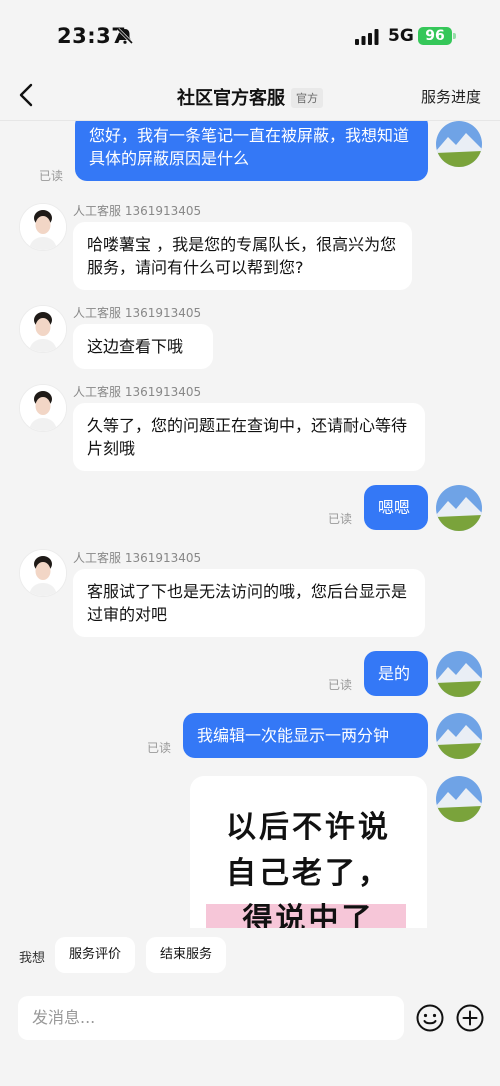  What do you see at coordinates (396, 673) in the screenshot?
I see `message-bubble-outgoing: 是的` at bounding box center [396, 673].